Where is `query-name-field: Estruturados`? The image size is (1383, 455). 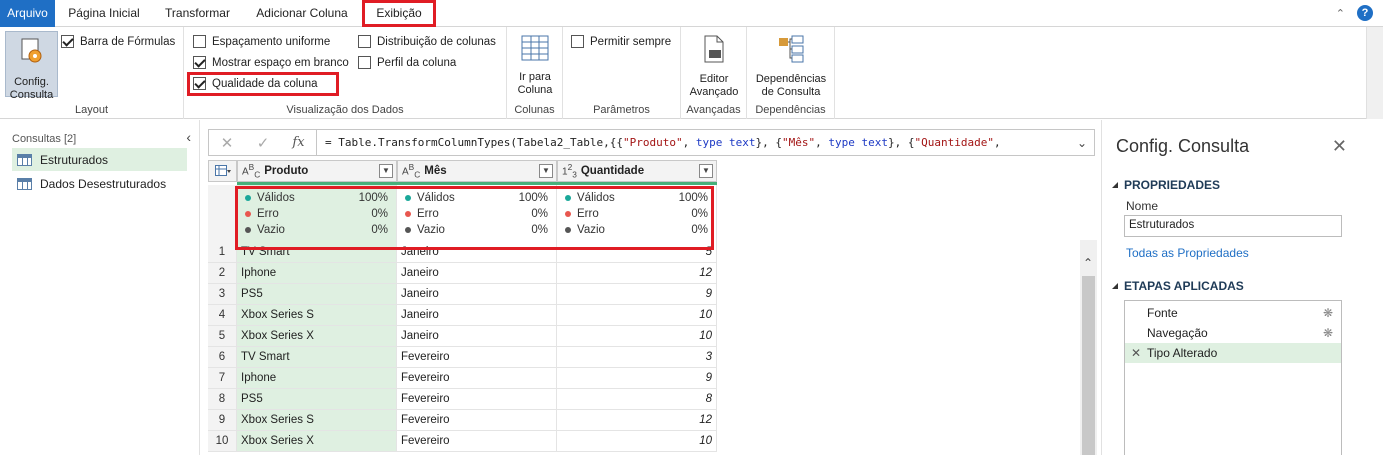 query-name-field: Estruturados is located at coordinates (1233, 226).